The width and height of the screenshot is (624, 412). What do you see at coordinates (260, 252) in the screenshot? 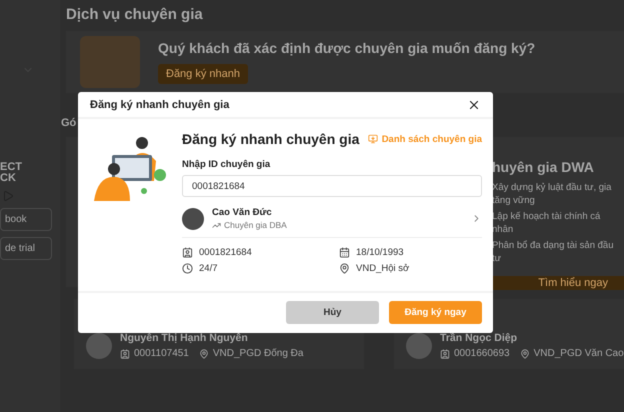
I see `info-item: 0001821684` at bounding box center [260, 252].